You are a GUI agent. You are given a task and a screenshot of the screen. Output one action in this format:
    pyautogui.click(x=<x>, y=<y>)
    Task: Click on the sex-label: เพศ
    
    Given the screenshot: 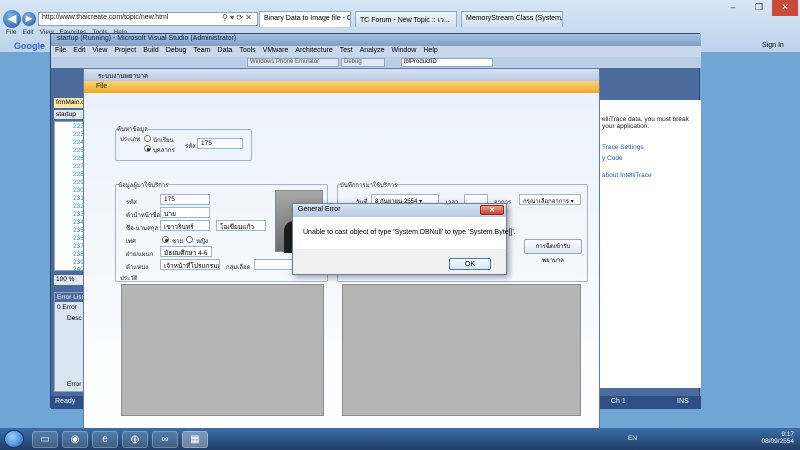 What is the action you would take?
    pyautogui.click(x=131, y=242)
    